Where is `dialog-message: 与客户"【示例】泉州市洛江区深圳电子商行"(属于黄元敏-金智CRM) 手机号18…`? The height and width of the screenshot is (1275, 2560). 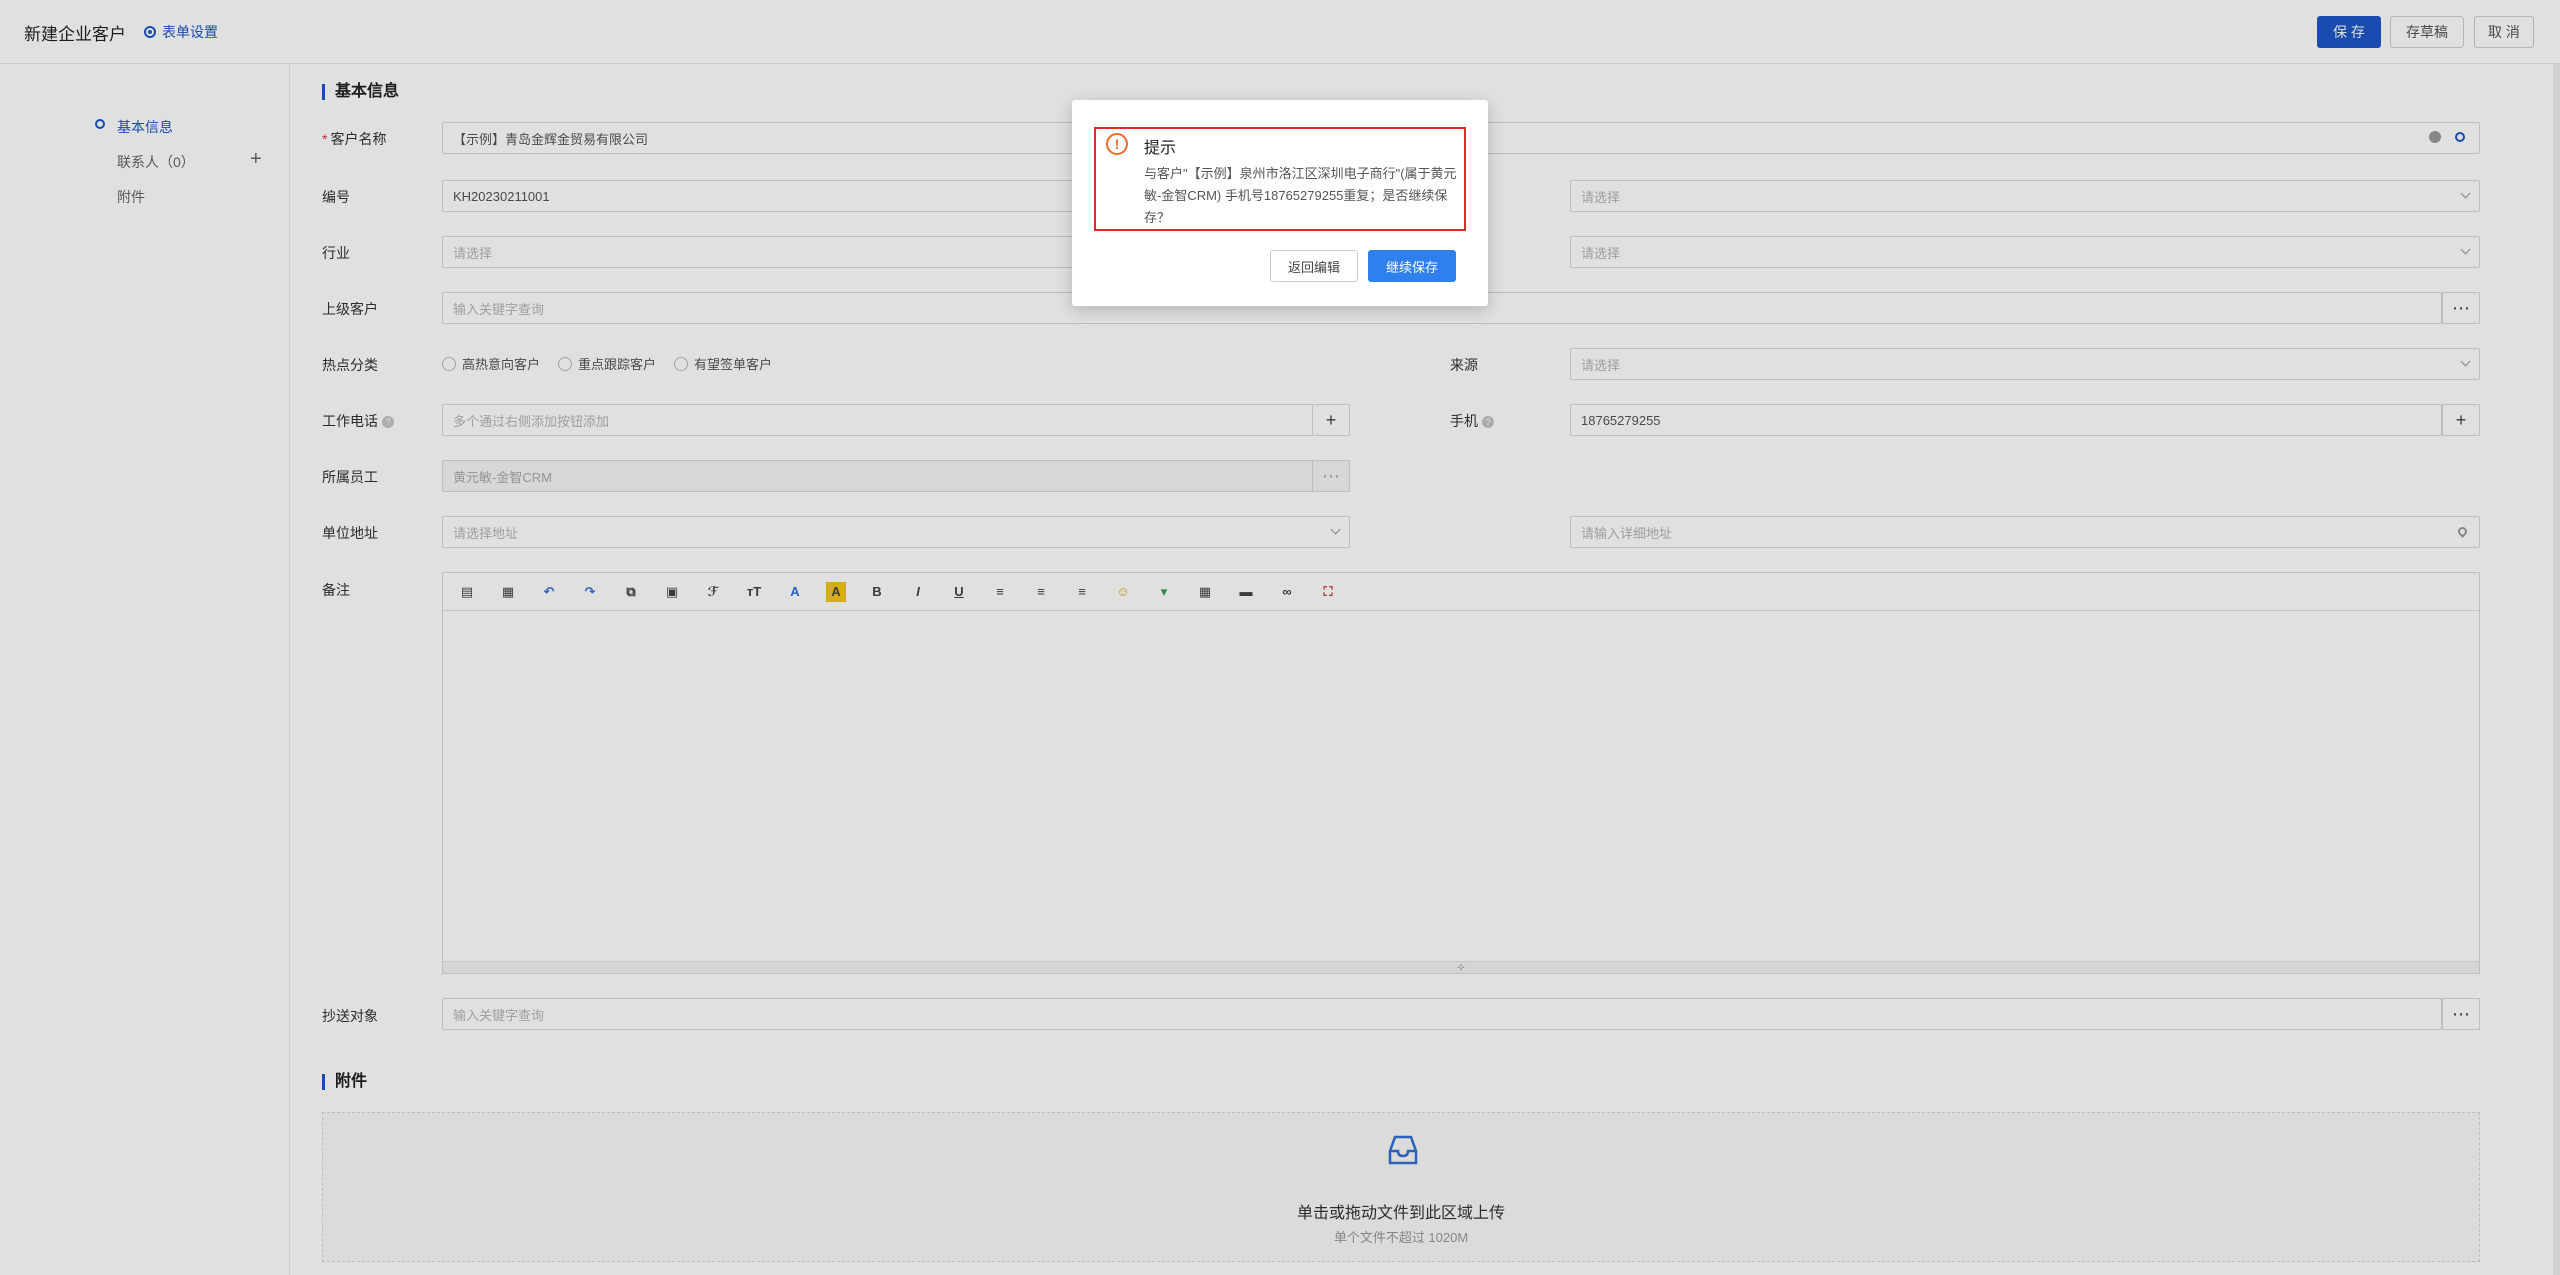 dialog-message: 与客户"【示例】泉州市洛江区深圳电子商行"(属于黄元敏-金智CRM) 手机号18… is located at coordinates (1300, 195).